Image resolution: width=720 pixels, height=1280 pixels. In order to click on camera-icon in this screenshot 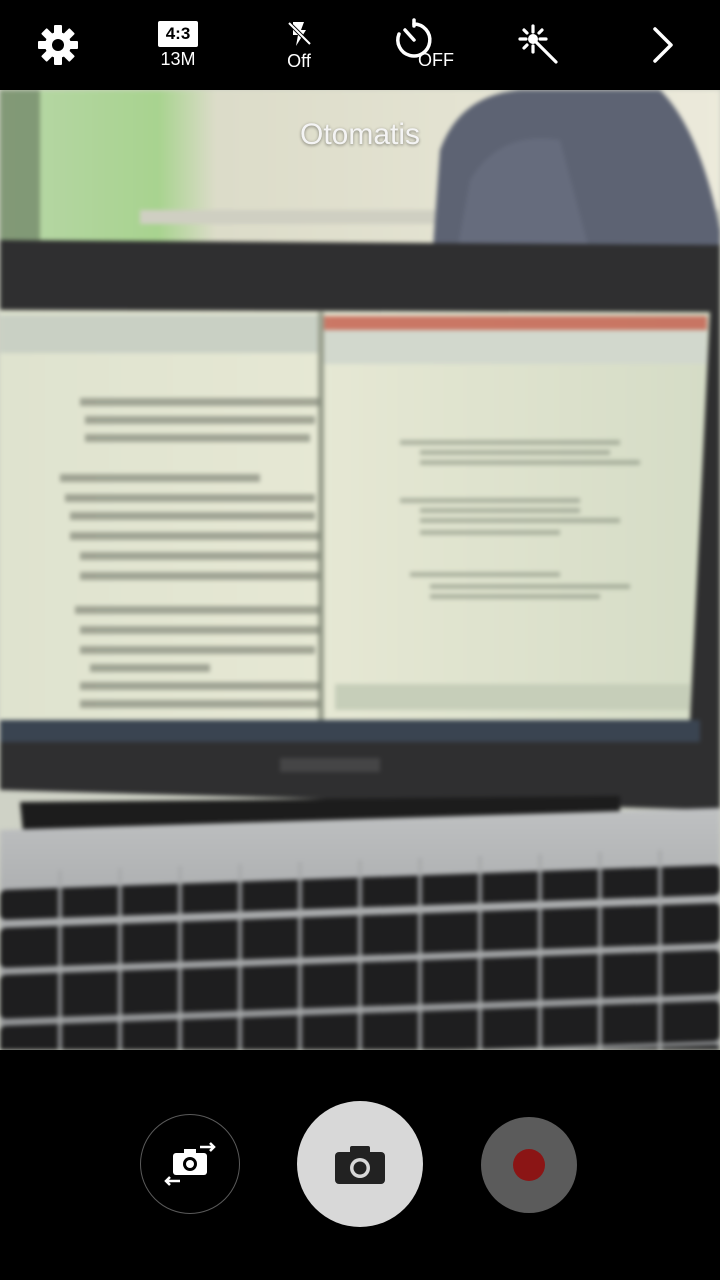, I will do `click(360, 1165)`.